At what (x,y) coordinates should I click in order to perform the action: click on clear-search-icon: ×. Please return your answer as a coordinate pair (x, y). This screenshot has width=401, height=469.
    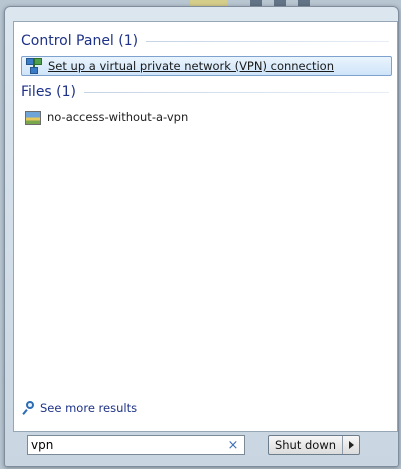
    Looking at the image, I should click on (233, 445).